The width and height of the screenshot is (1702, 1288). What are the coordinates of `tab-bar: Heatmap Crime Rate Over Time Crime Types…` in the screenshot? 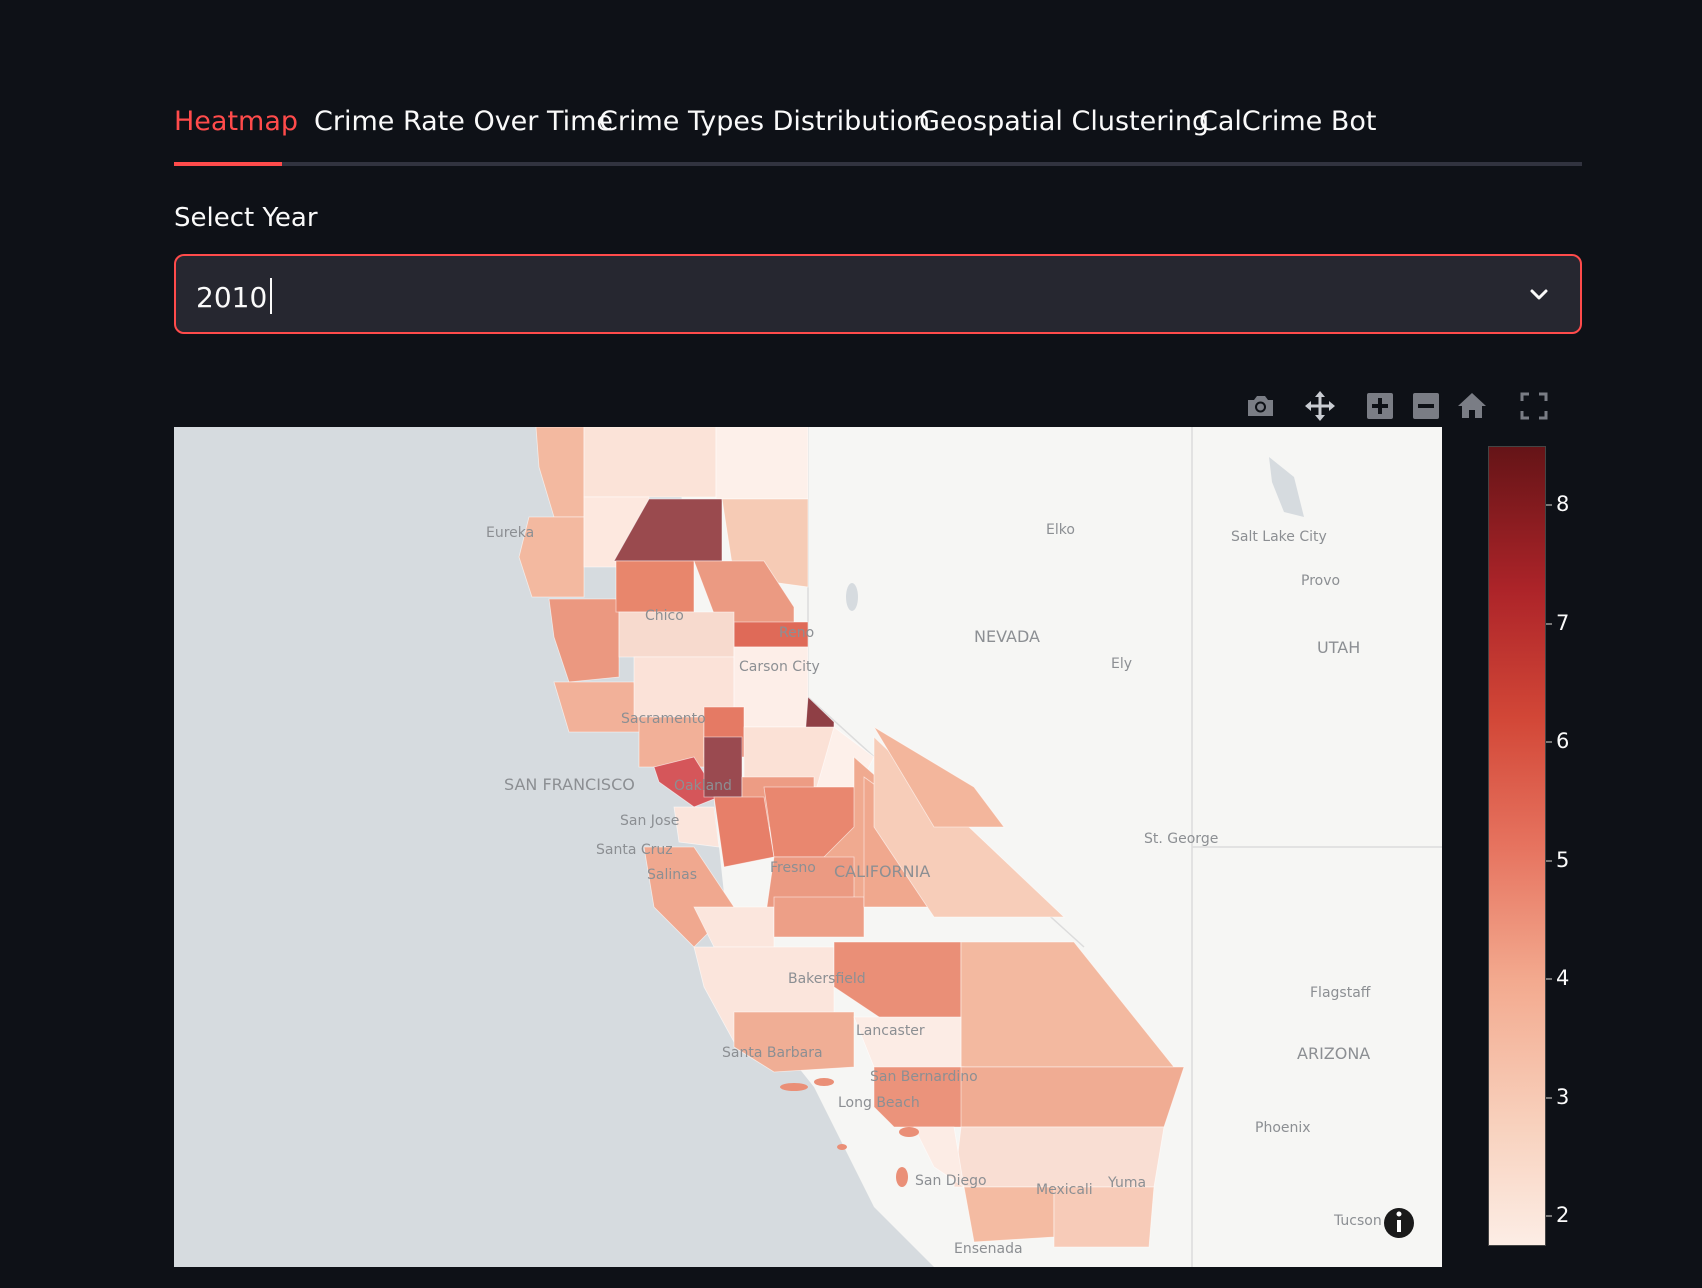 It's located at (878, 131).